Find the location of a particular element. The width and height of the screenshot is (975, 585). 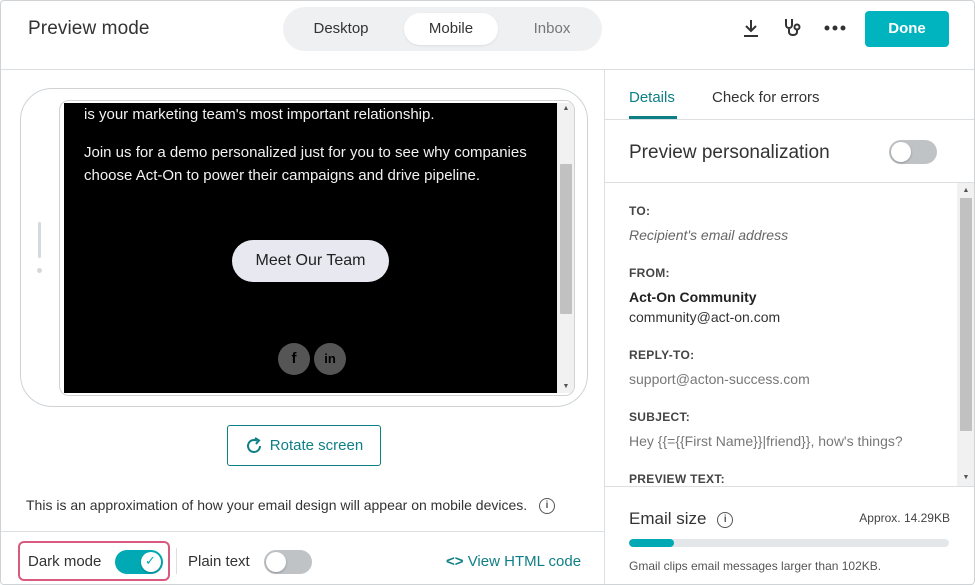

tab-inbox: Inbox is located at coordinates (552, 29).